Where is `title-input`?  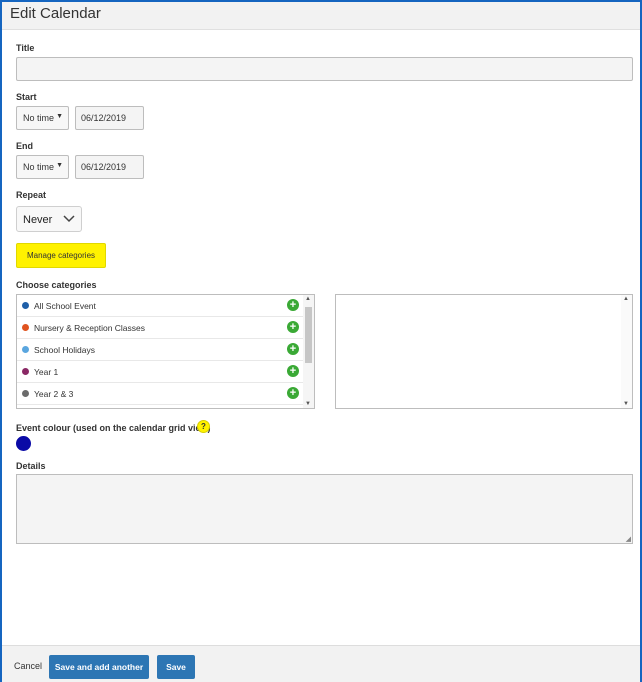 title-input is located at coordinates (324, 69).